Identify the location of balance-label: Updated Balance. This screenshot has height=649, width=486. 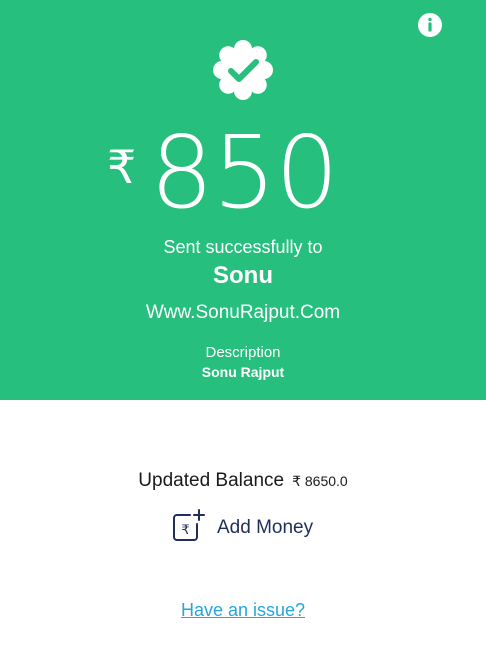
(211, 480).